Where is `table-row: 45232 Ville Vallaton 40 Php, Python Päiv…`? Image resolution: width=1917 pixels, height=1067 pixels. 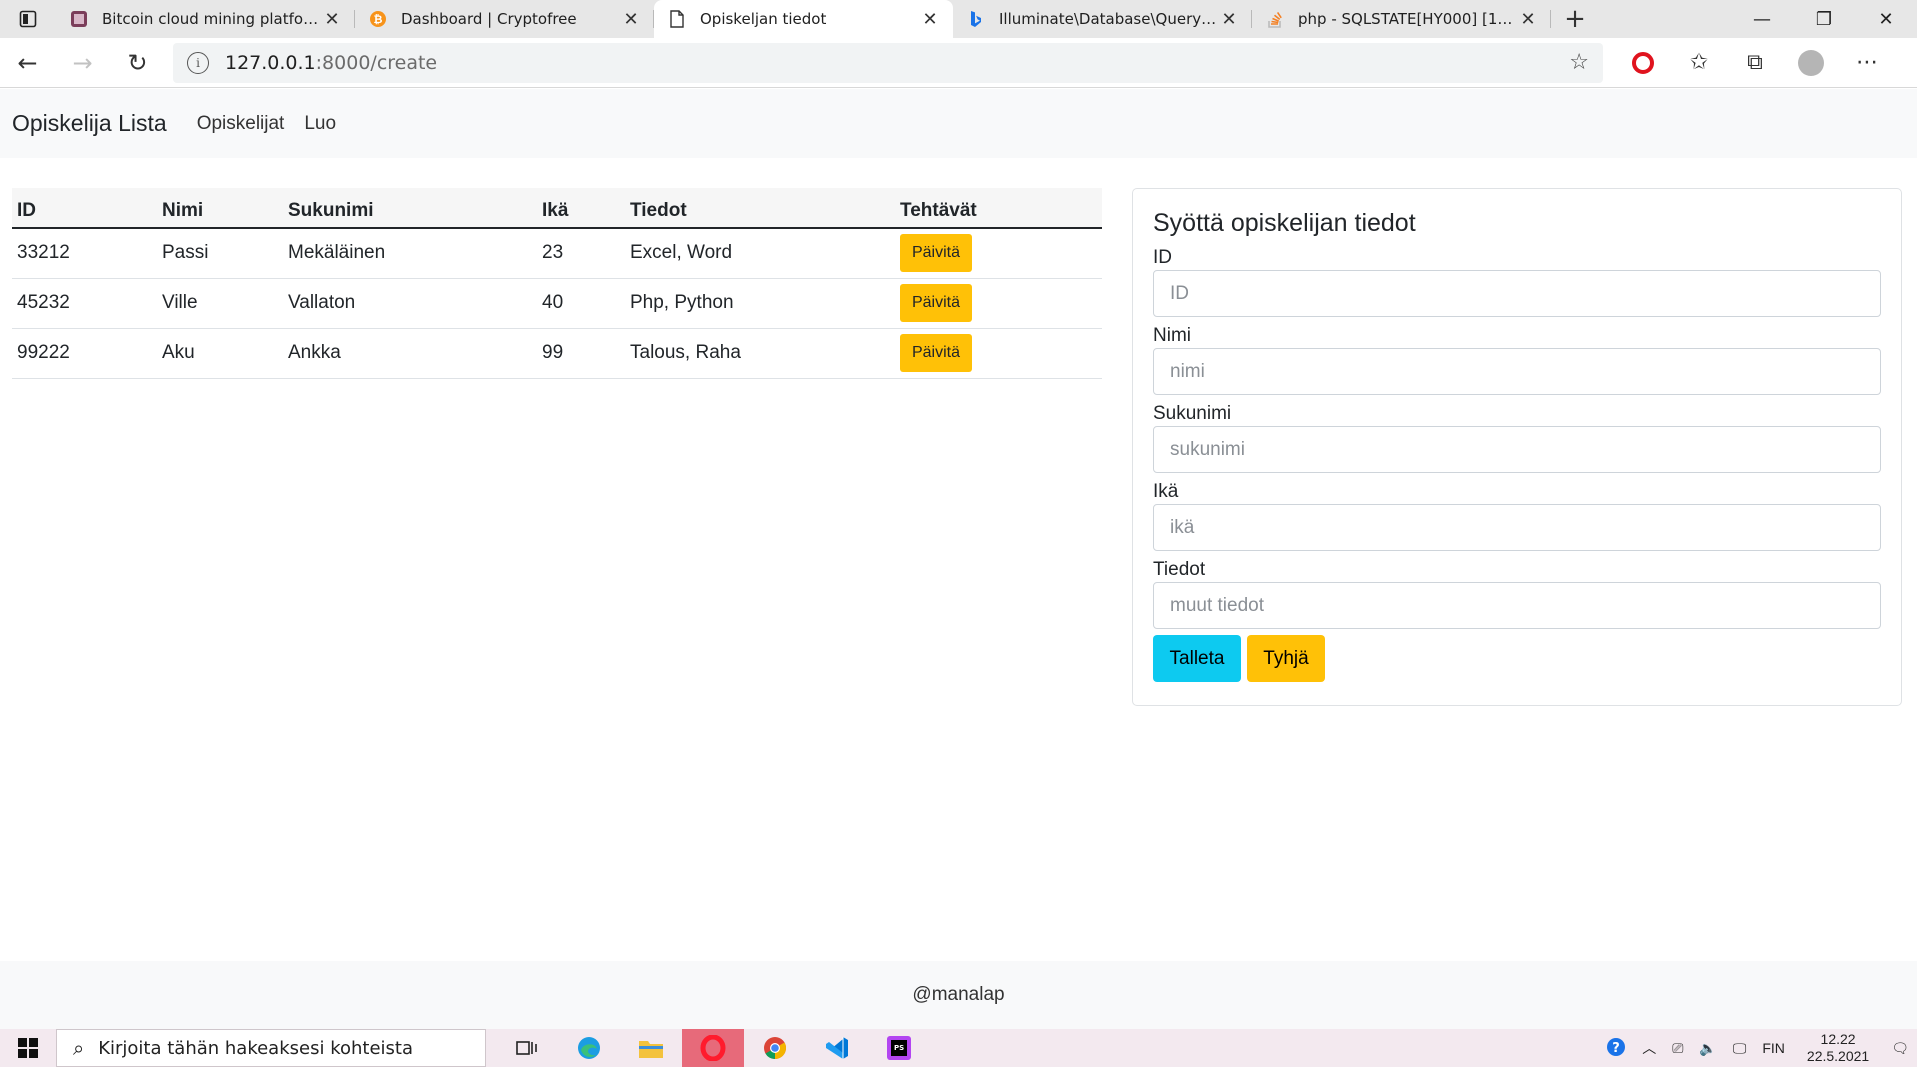
table-row: 45232 Ville Vallaton 40 Php, Python Päiv… is located at coordinates (557, 303).